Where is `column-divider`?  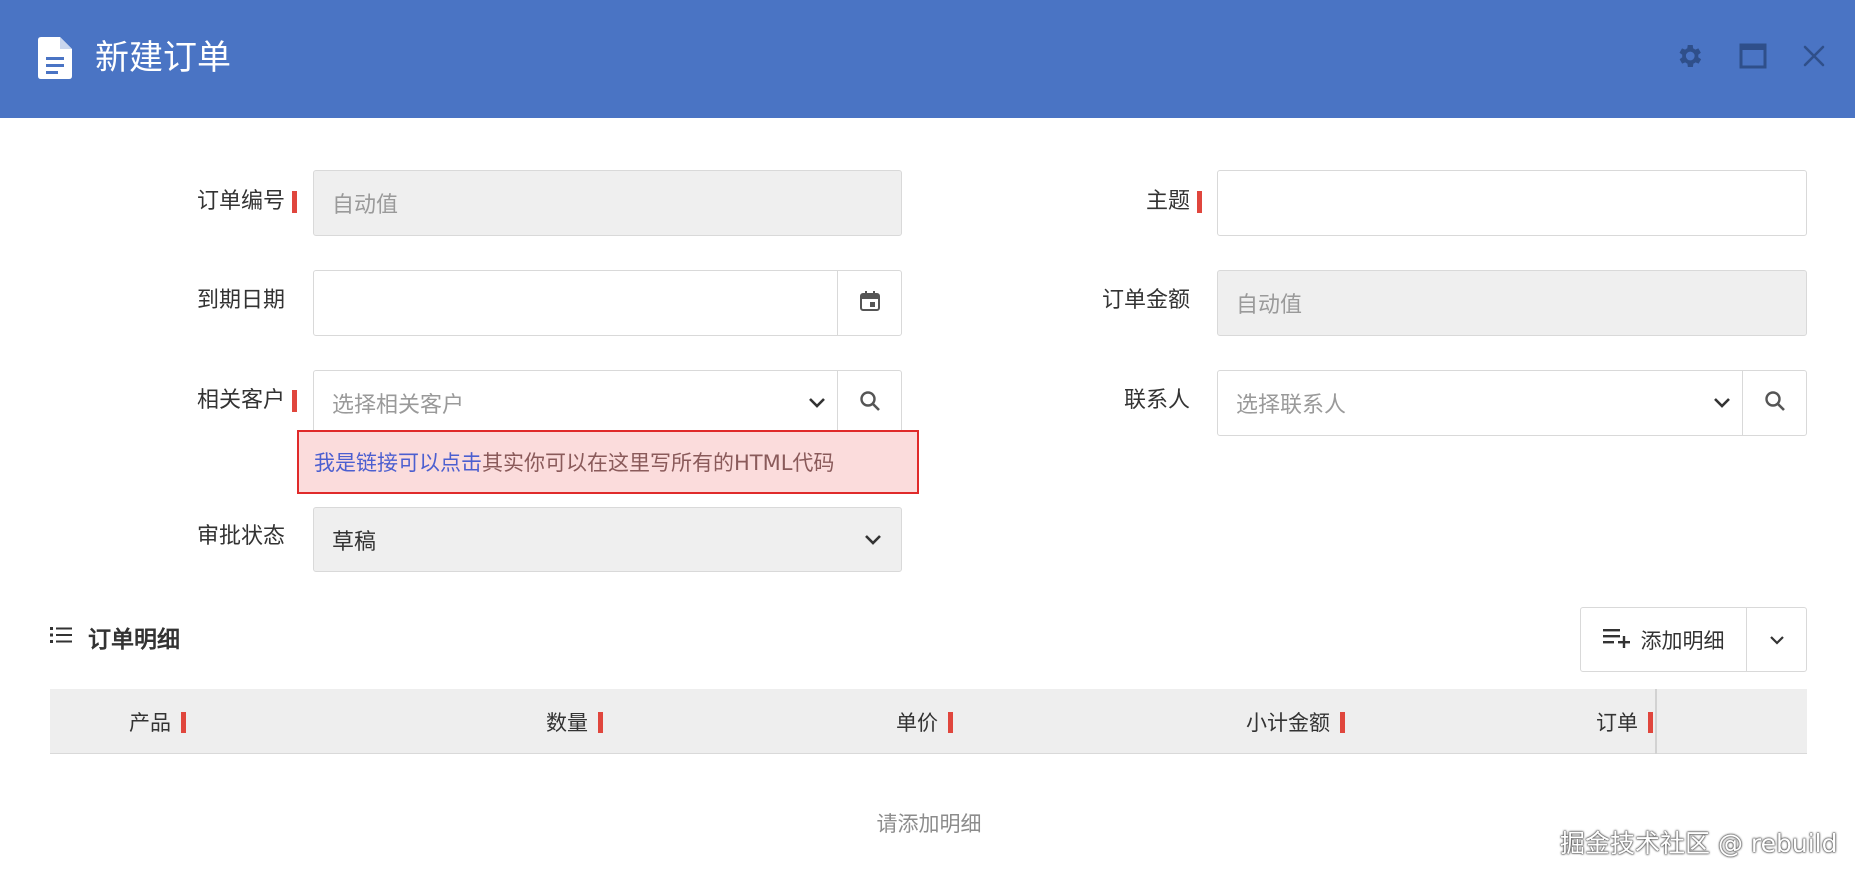
column-divider is located at coordinates (1656, 721).